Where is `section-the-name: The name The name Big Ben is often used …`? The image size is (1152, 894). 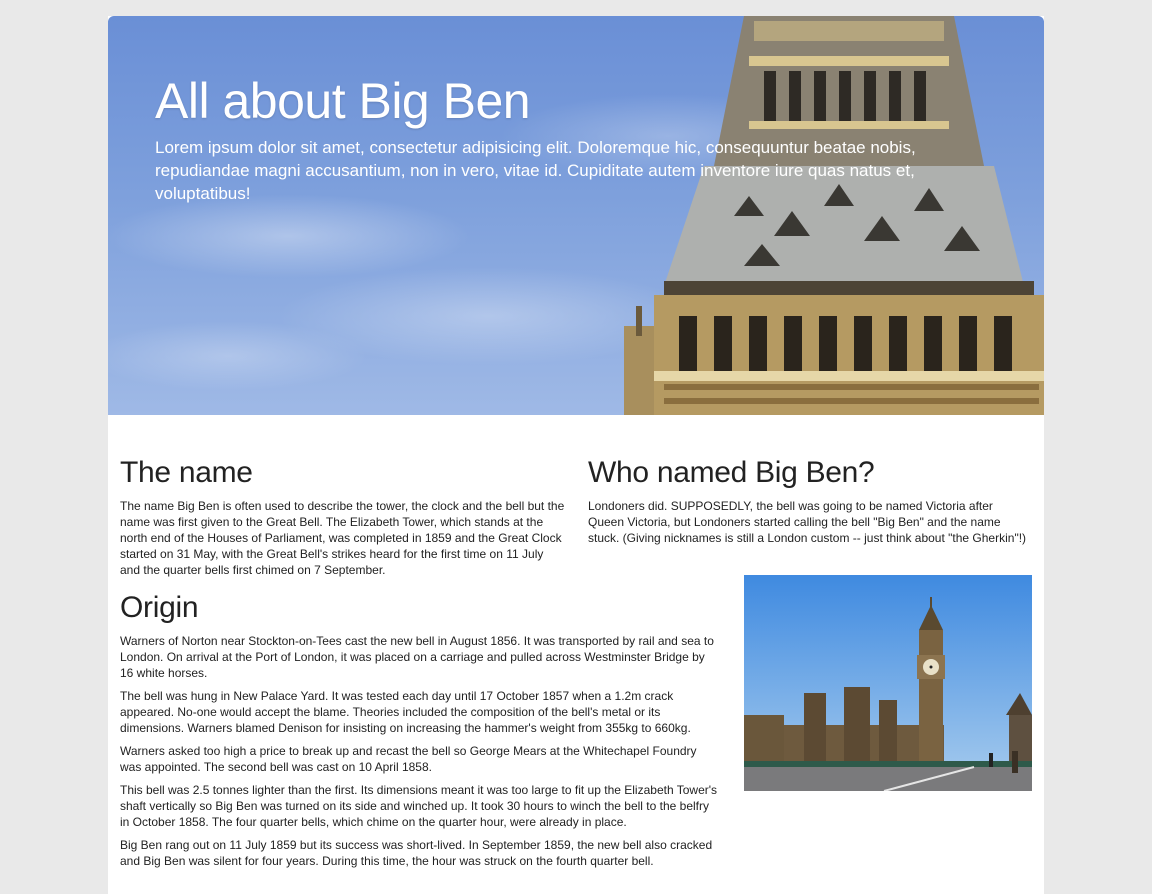 section-the-name: The name The name Big Ben is often used … is located at coordinates (343, 517).